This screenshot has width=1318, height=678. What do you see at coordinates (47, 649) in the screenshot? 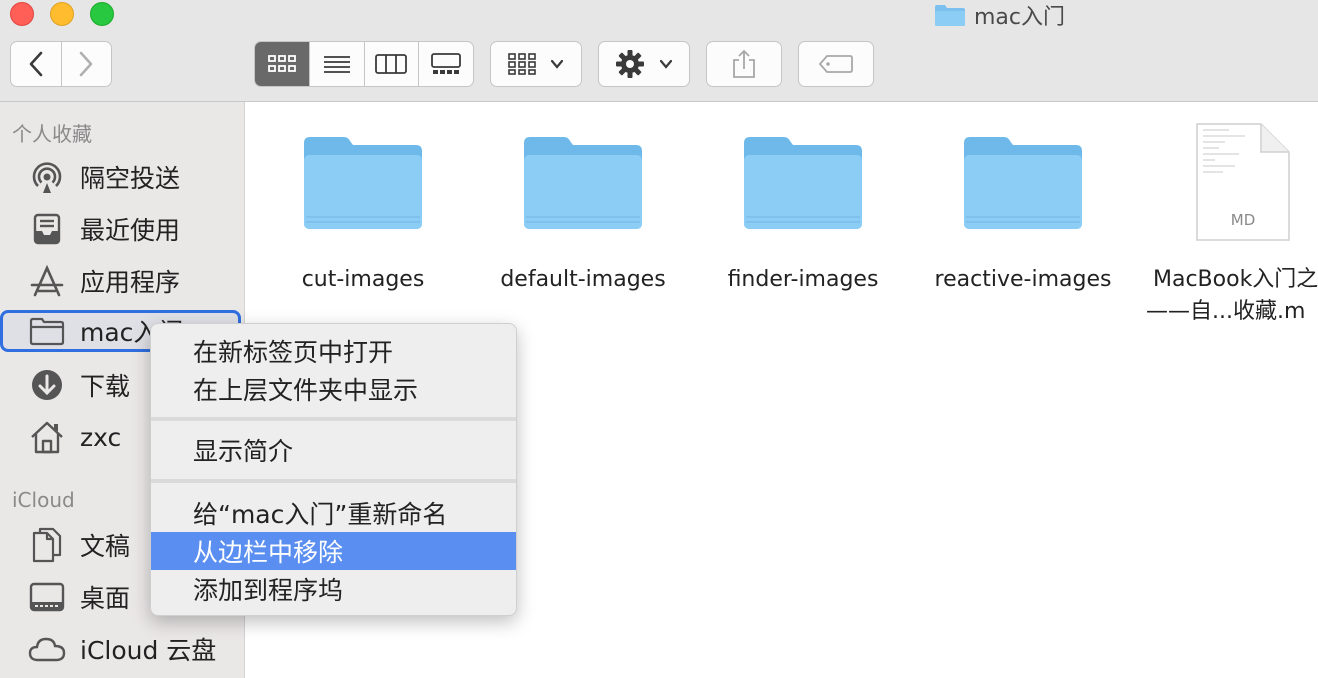
I see `cloud-icon` at bounding box center [47, 649].